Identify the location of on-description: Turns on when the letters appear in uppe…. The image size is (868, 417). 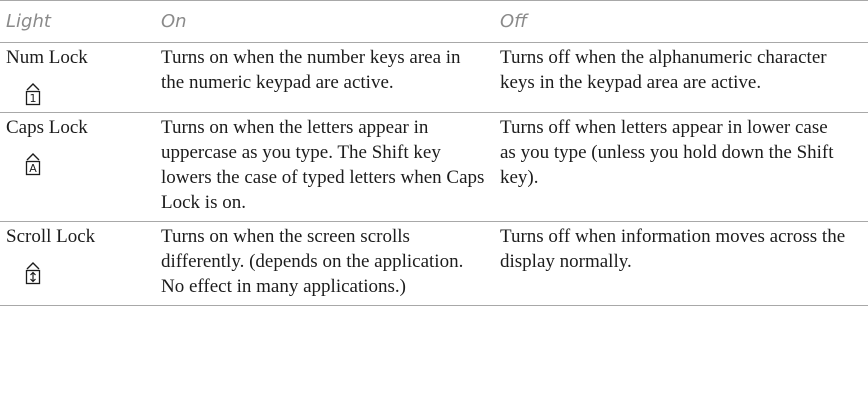
(323, 167).